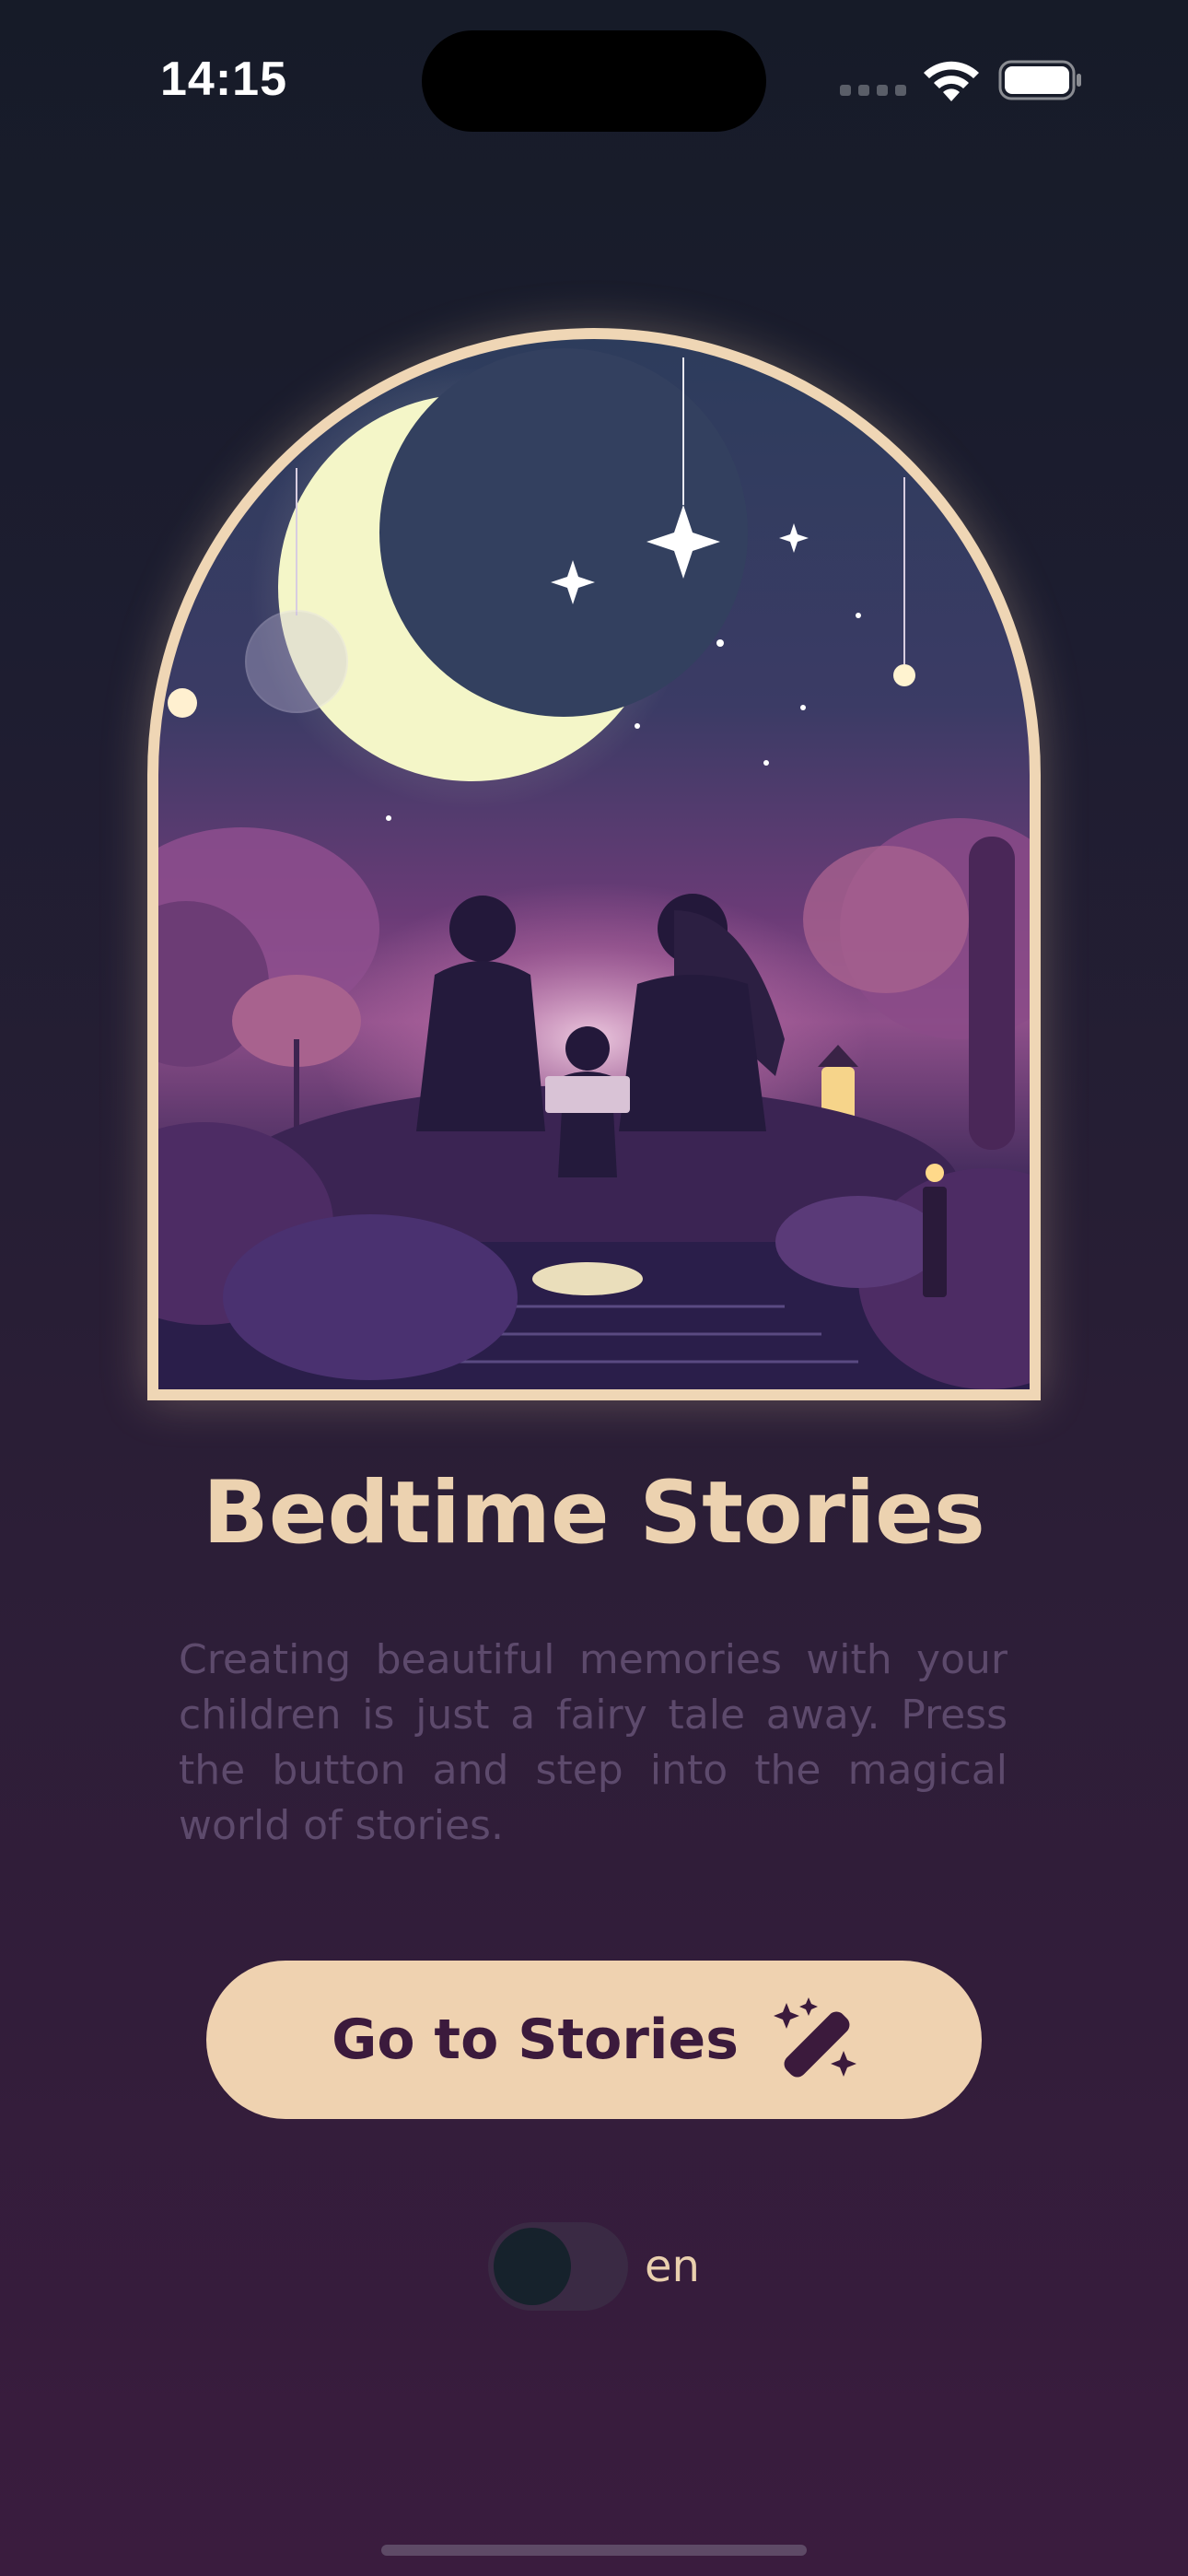  I want to click on status-time: 14:15, so click(223, 79).